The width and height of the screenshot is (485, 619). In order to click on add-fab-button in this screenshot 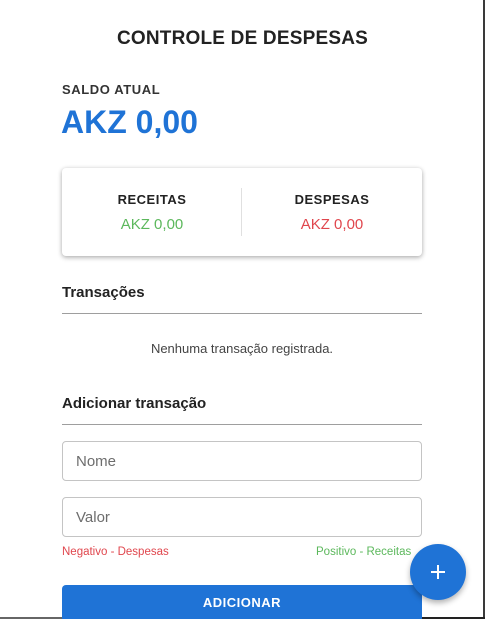, I will do `click(438, 572)`.